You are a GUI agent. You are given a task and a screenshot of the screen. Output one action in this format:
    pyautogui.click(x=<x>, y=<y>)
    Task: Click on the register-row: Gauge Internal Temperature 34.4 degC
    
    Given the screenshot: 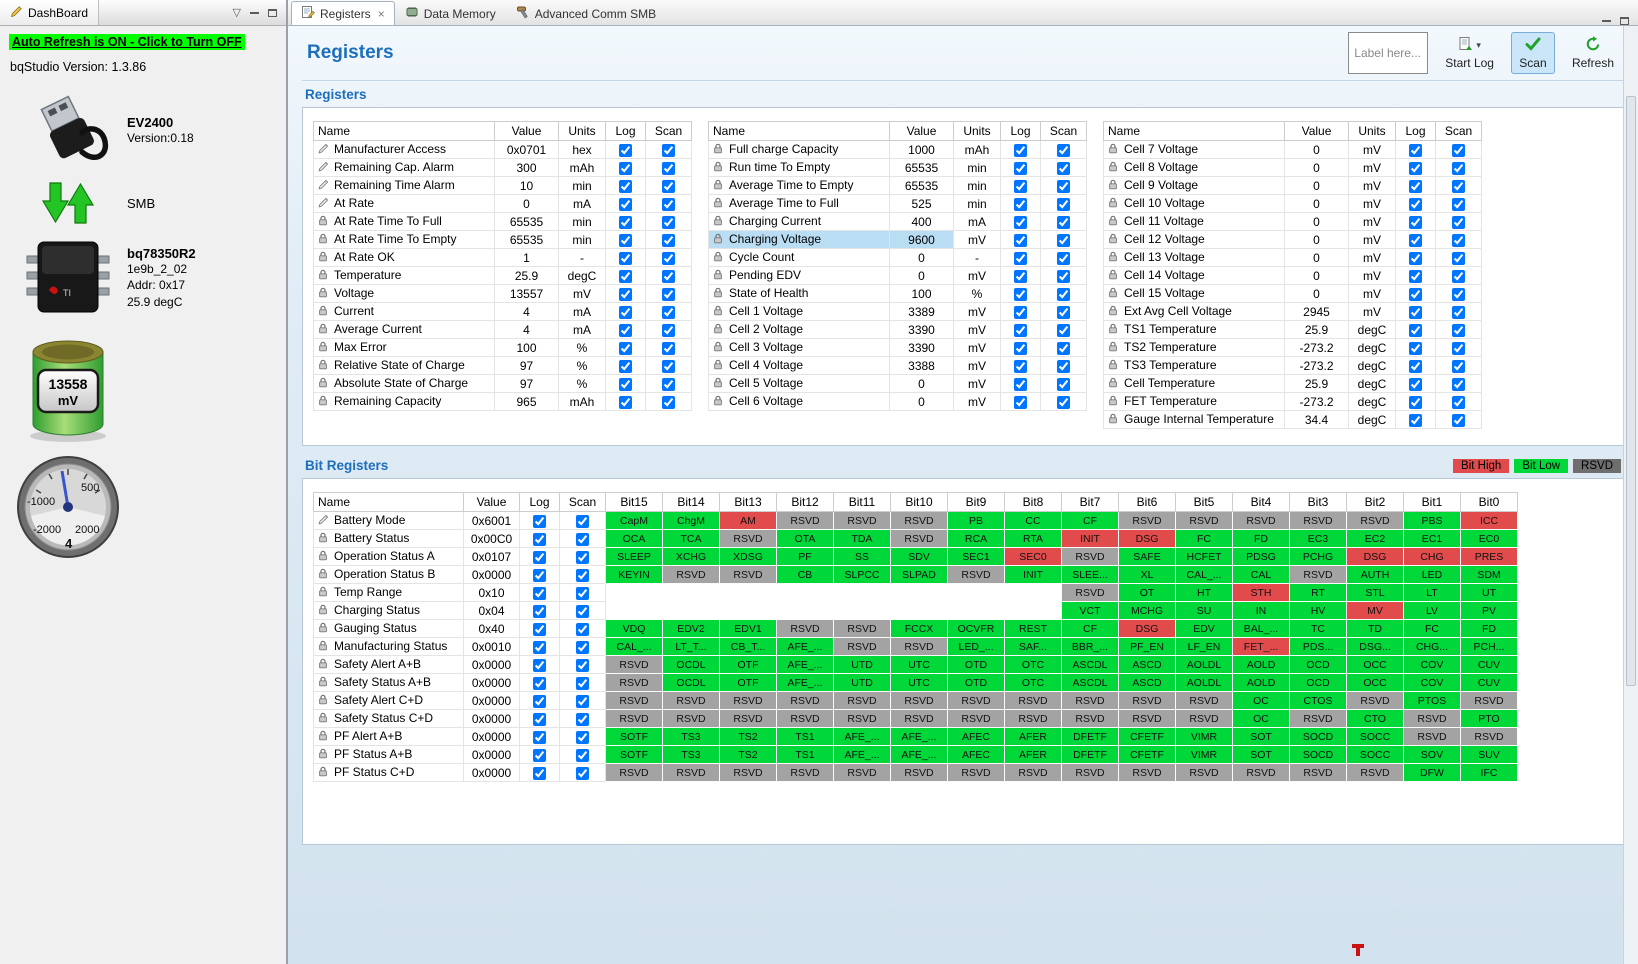 What is the action you would take?
    pyautogui.click(x=1292, y=419)
    